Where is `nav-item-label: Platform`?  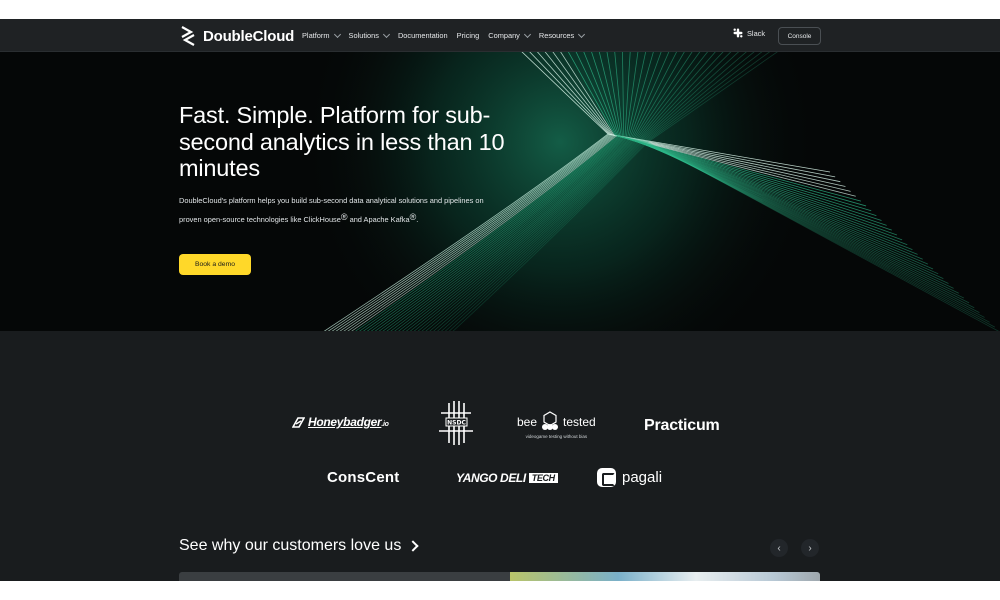
nav-item-label: Platform is located at coordinates (316, 35).